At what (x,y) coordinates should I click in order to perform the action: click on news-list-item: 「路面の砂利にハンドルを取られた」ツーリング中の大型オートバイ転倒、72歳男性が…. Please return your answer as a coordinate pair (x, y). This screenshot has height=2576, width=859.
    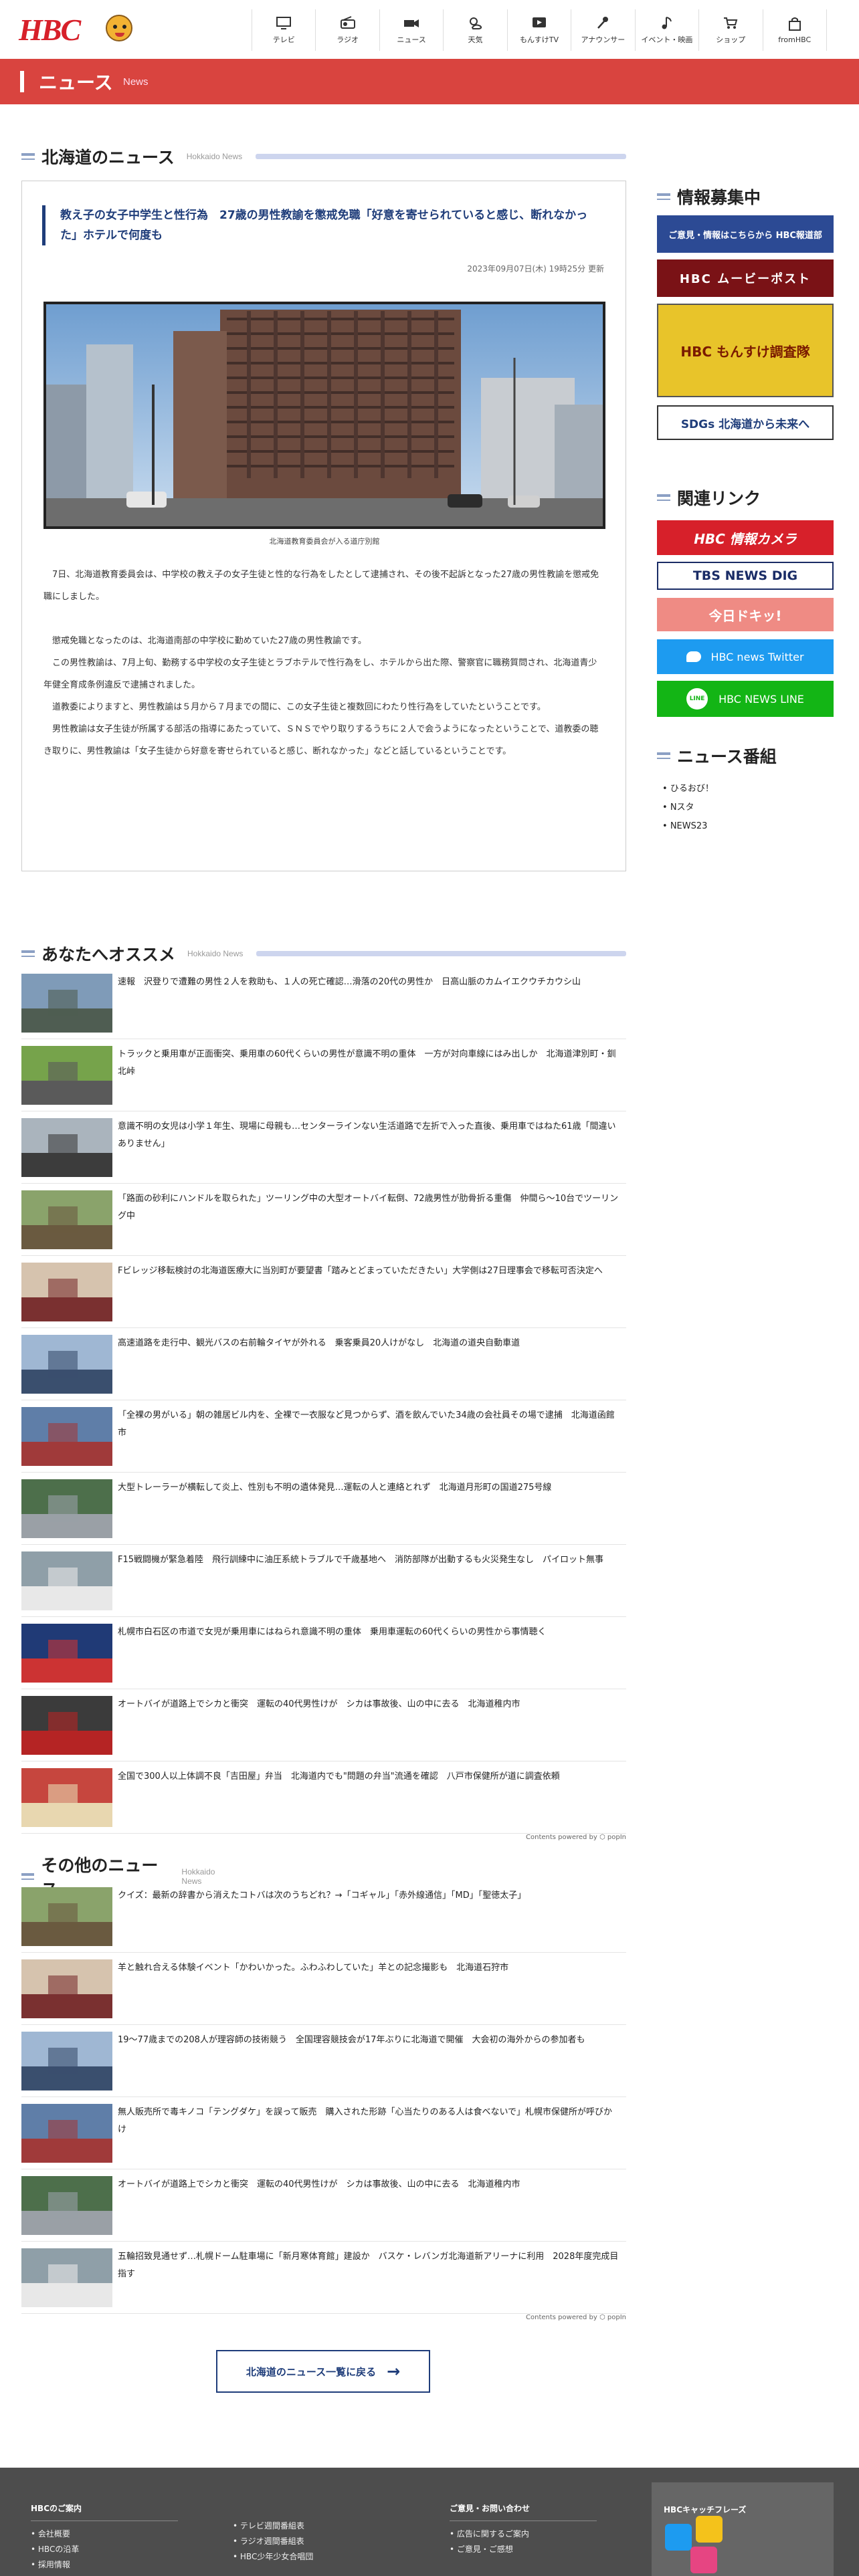
    Looking at the image, I should click on (323, 1223).